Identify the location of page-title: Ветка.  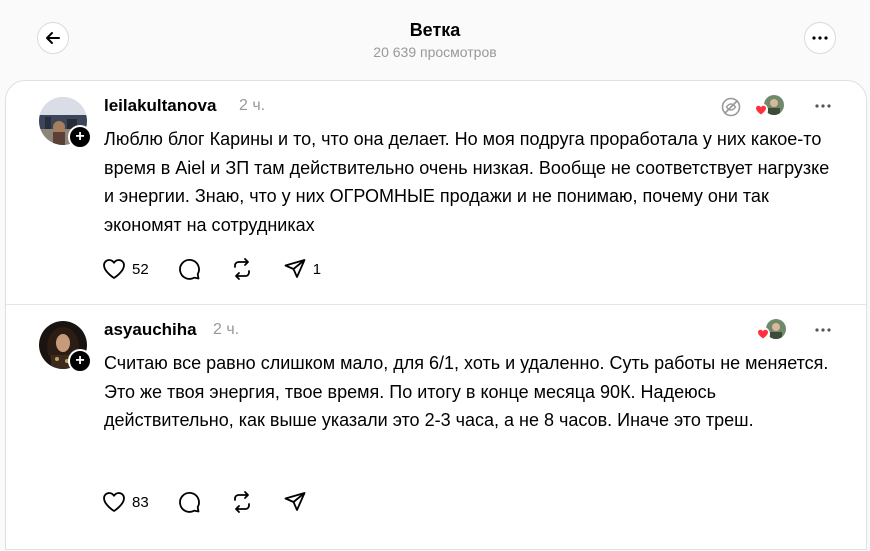
(435, 30).